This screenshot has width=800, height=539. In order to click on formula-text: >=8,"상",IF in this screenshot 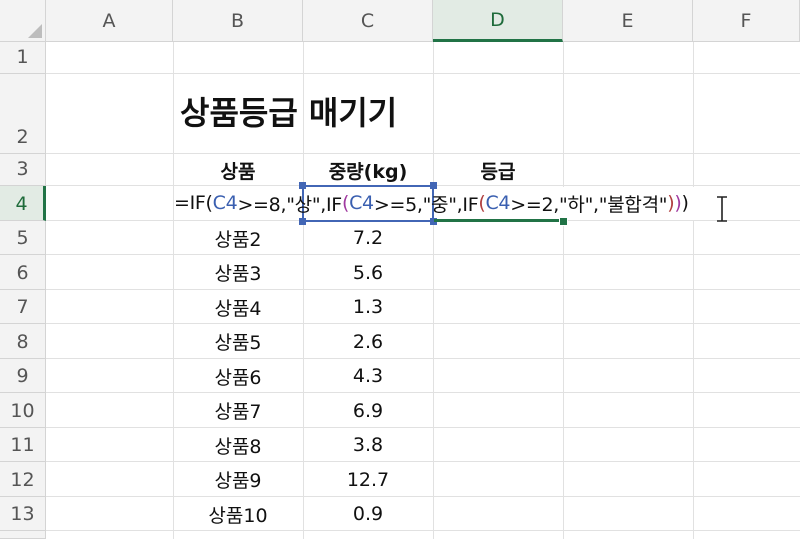, I will do `click(289, 204)`.